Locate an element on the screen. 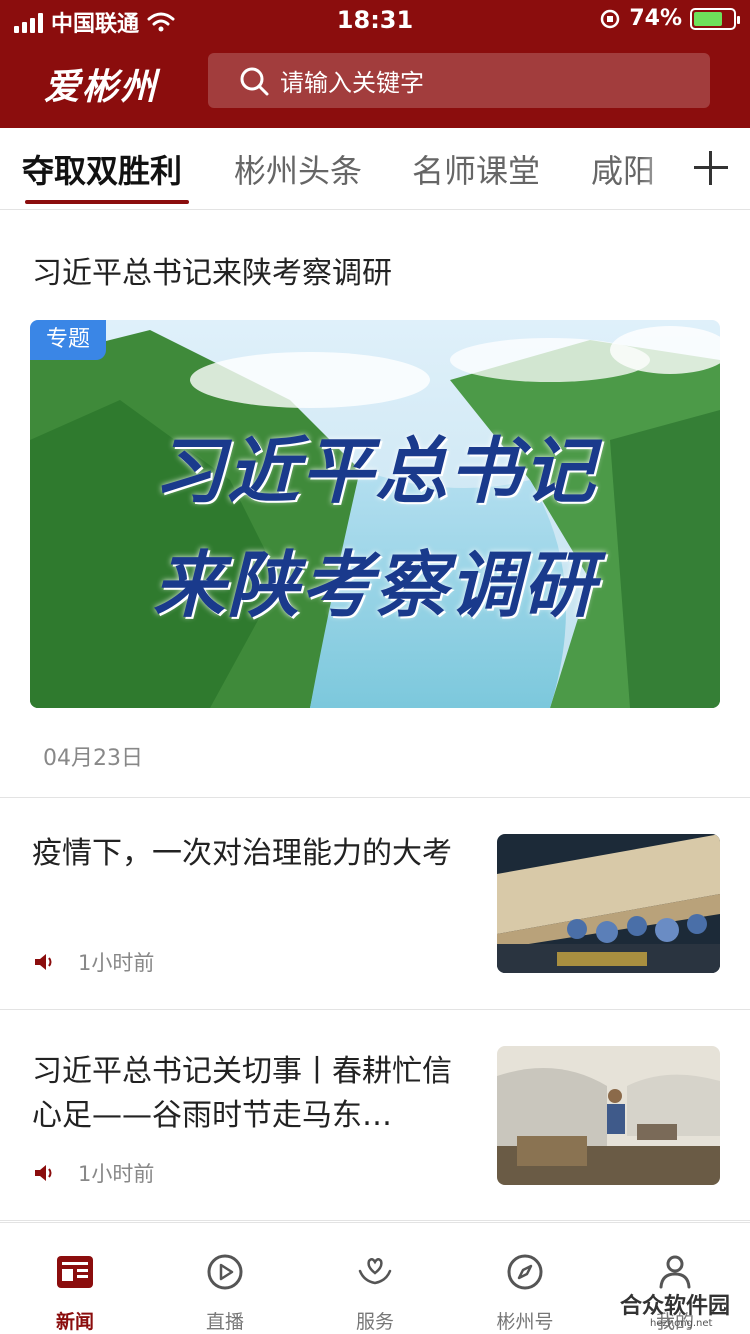  airplane-crew-image is located at coordinates (608, 903).